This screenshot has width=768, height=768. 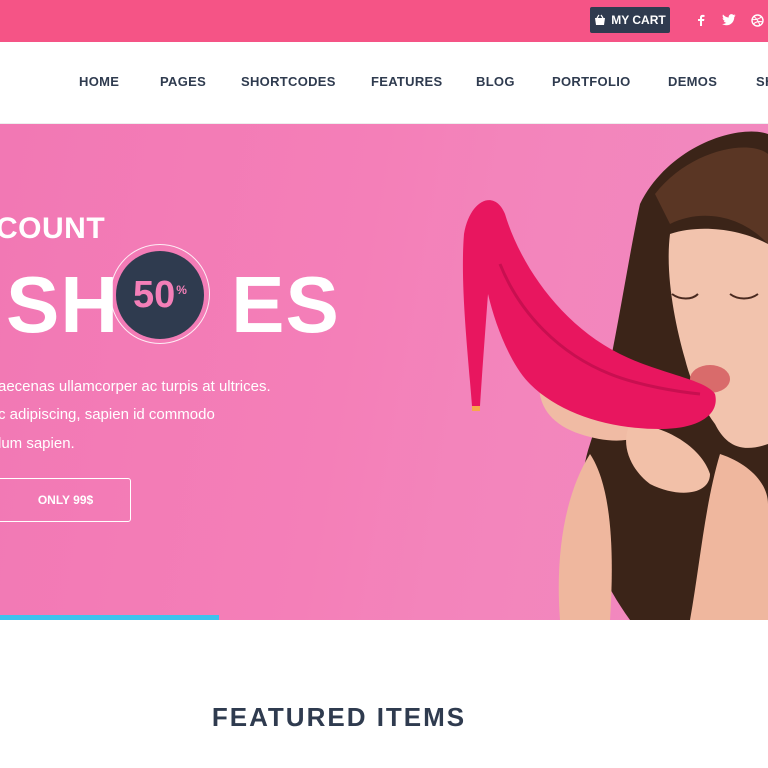 I want to click on facebook-icon, so click(x=701, y=20).